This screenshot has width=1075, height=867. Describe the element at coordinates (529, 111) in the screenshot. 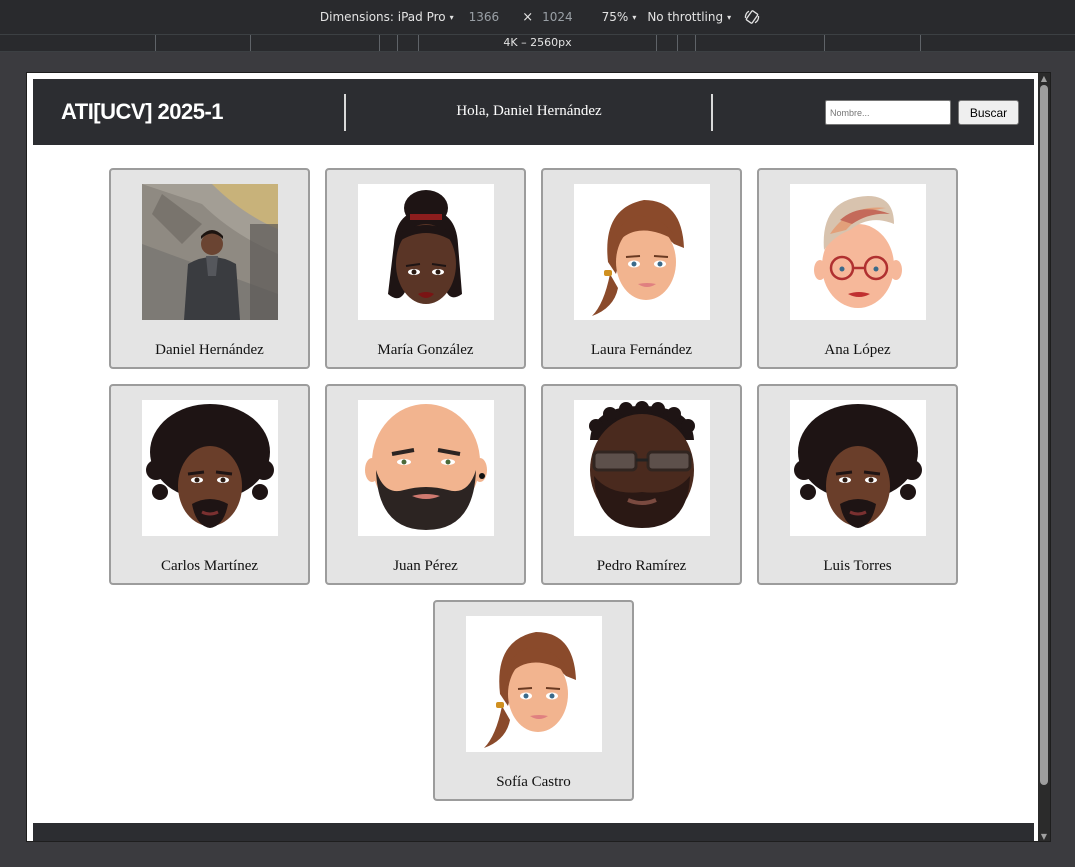

I see `user-greeting: Hola, Daniel Hernández` at that location.